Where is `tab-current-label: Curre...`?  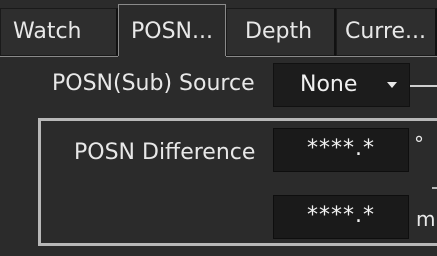
tab-current-label: Curre... is located at coordinates (386, 31).